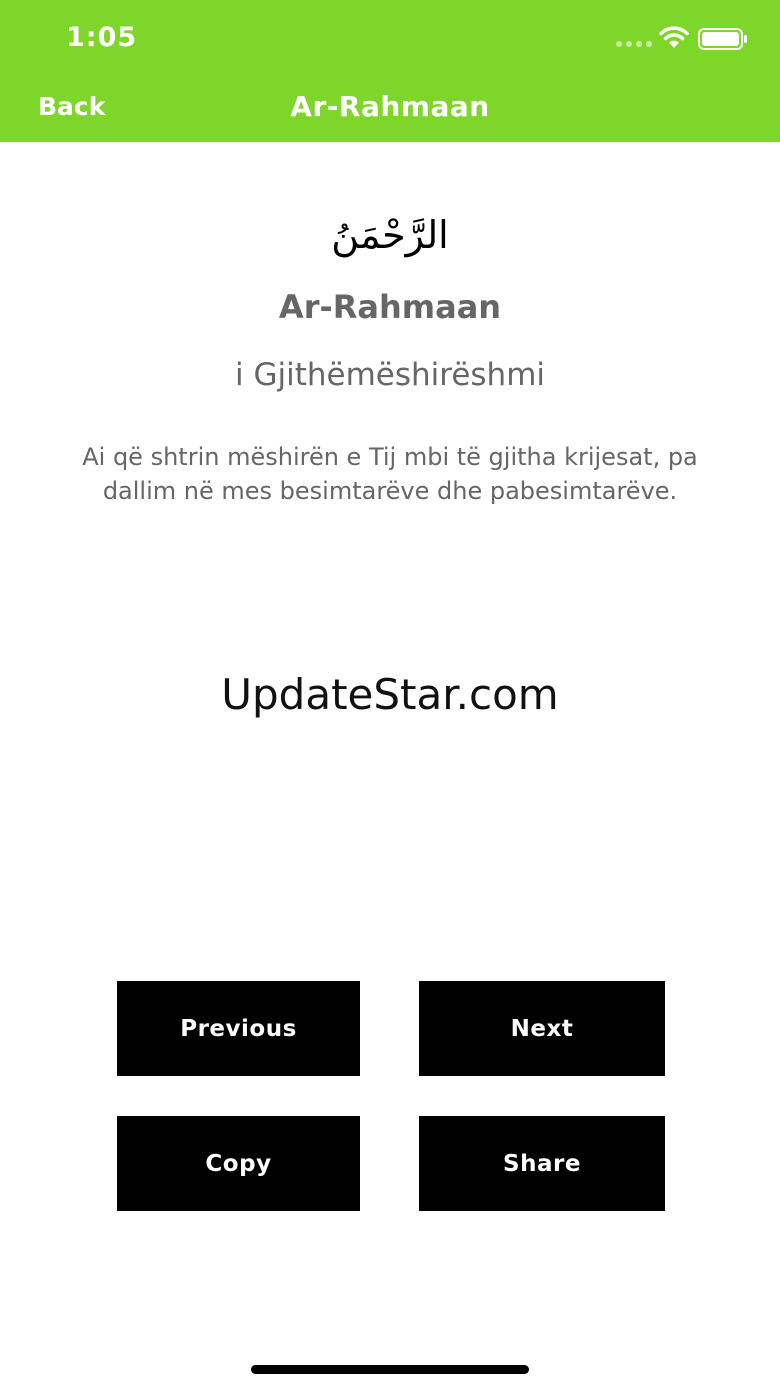  I want to click on status-bar: 1:05, so click(390, 40).